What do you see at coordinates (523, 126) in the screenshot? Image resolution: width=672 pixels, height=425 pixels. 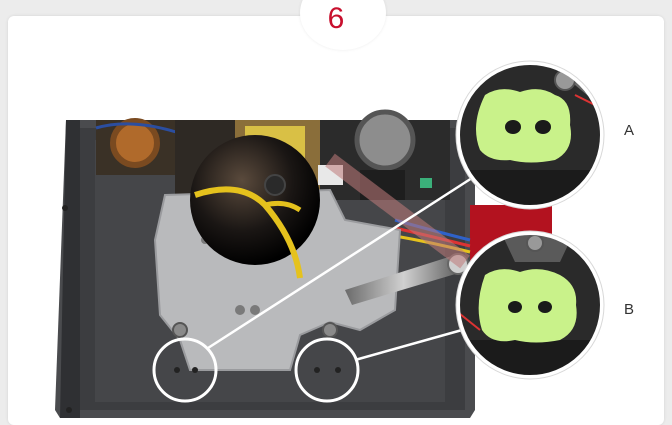 I see `battery-pack` at bounding box center [523, 126].